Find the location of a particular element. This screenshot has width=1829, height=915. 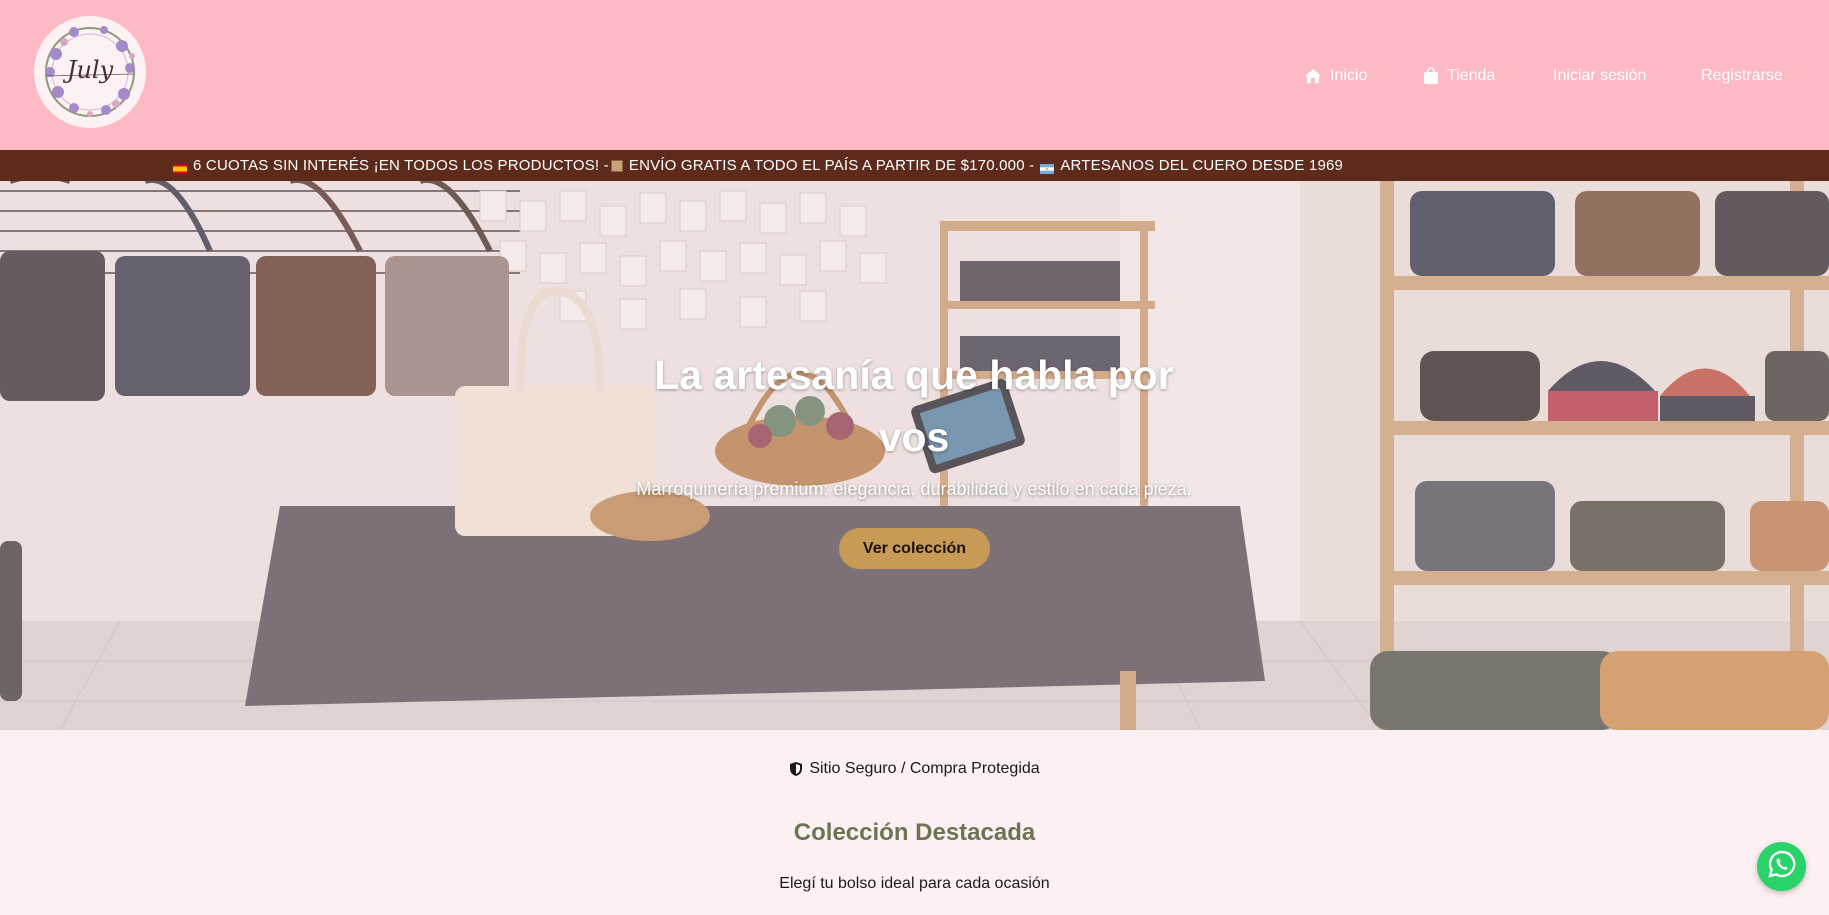

nav-login-label: Iniciar sesión is located at coordinates (1600, 75).